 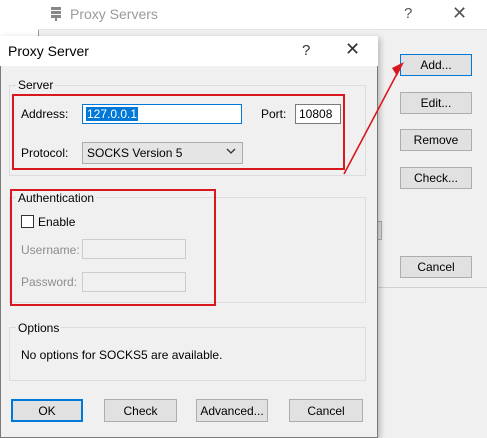 I want to click on authentication-highlight-box, so click(x=113, y=247).